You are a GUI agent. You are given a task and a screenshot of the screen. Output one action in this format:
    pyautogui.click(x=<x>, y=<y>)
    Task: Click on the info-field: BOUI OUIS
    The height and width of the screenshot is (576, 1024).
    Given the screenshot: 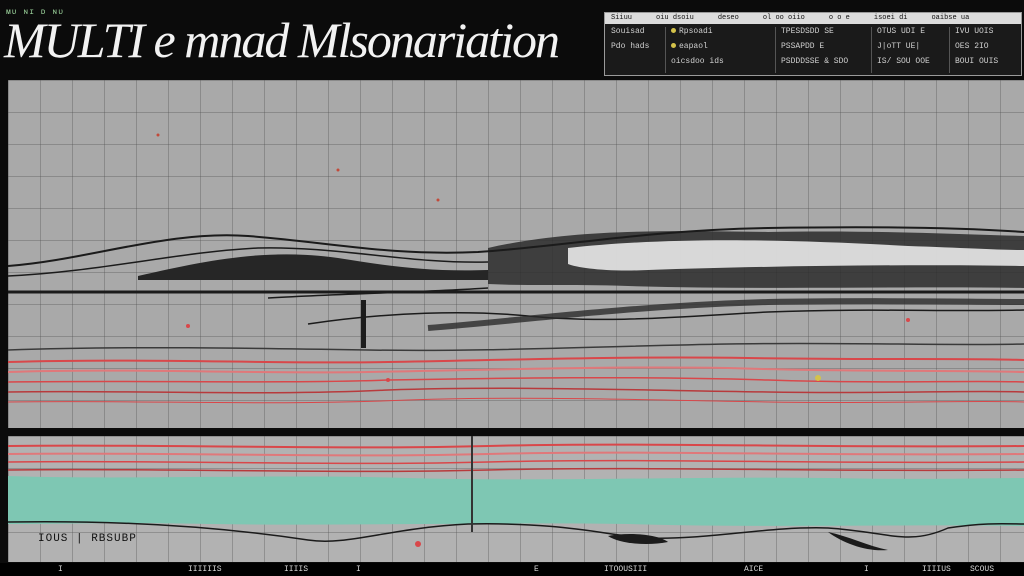 What is the action you would take?
    pyautogui.click(x=977, y=61)
    